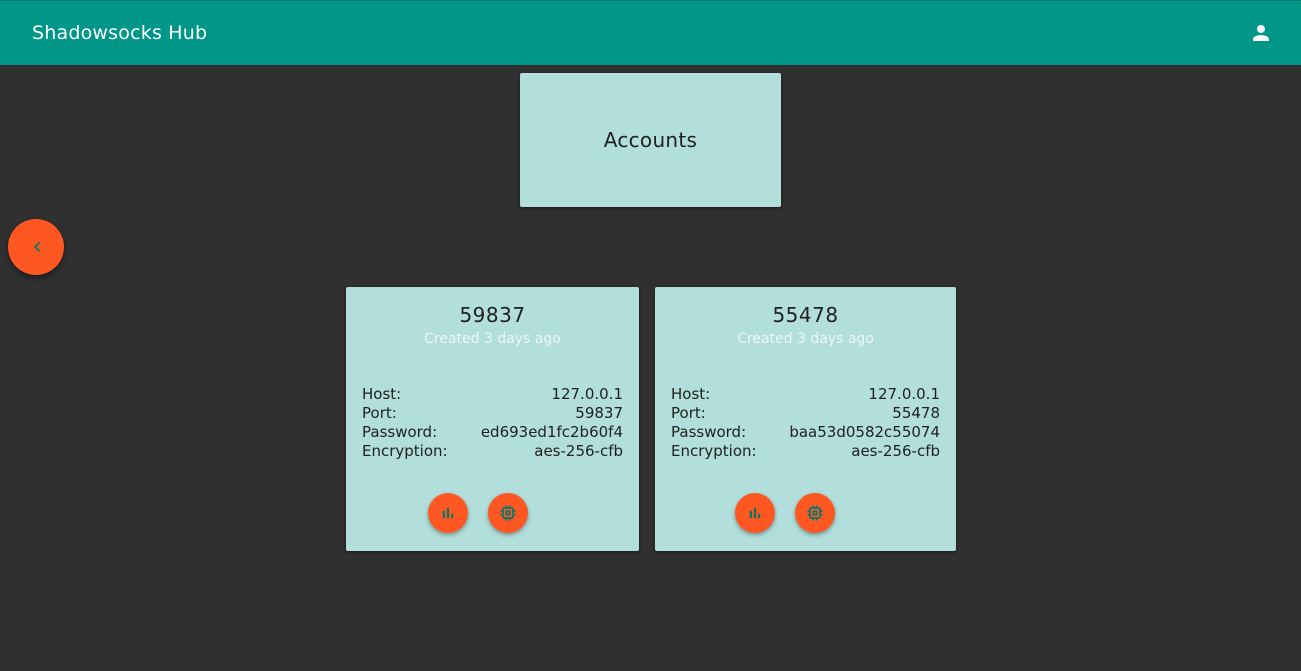 This screenshot has height=671, width=1301. I want to click on detail-row-port: Port: 55478, so click(805, 413).